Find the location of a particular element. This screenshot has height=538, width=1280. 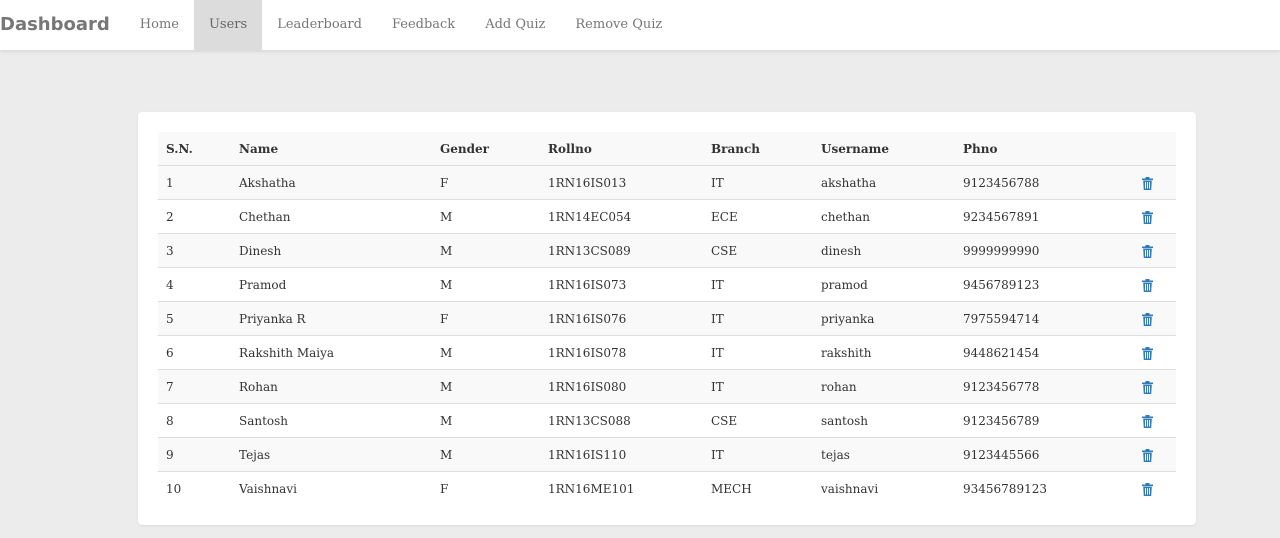

col-header-username: Username is located at coordinates (884, 149).